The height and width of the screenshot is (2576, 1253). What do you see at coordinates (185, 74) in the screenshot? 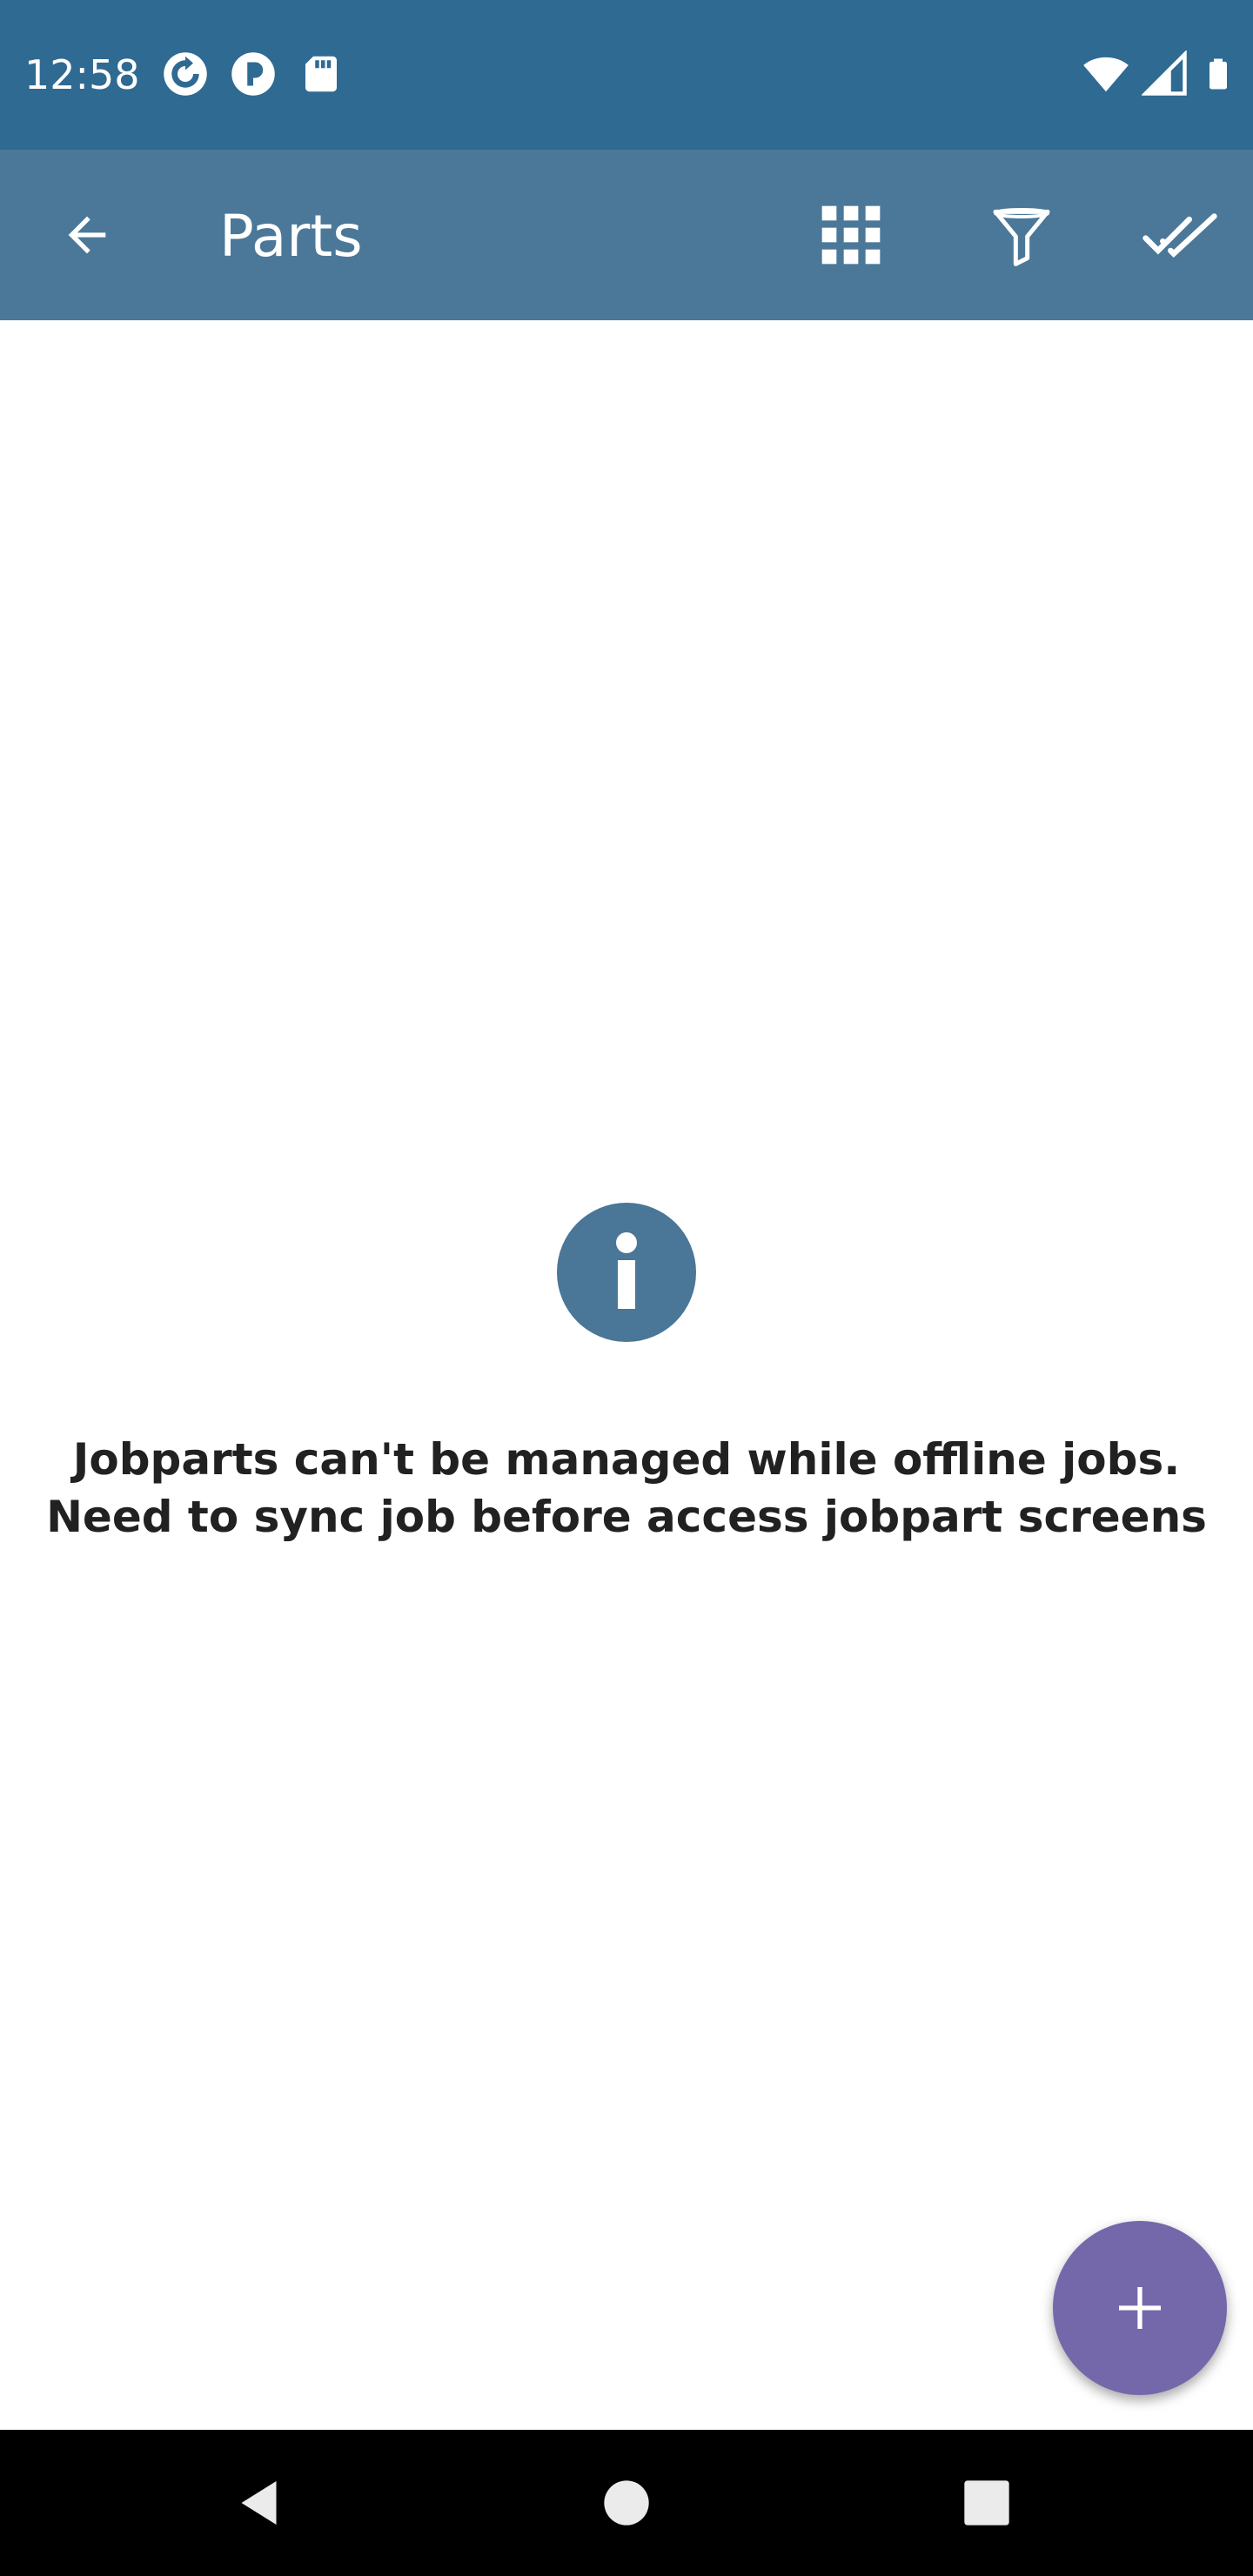
I see `sync-icon` at bounding box center [185, 74].